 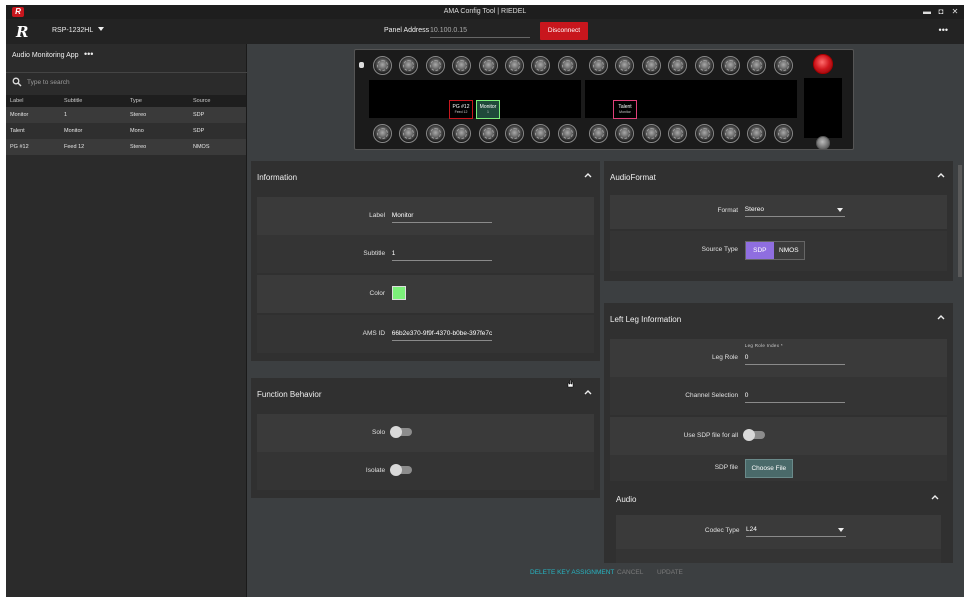 What do you see at coordinates (480, 31) in the screenshot?
I see `panel-address-input: 10.100.0.15` at bounding box center [480, 31].